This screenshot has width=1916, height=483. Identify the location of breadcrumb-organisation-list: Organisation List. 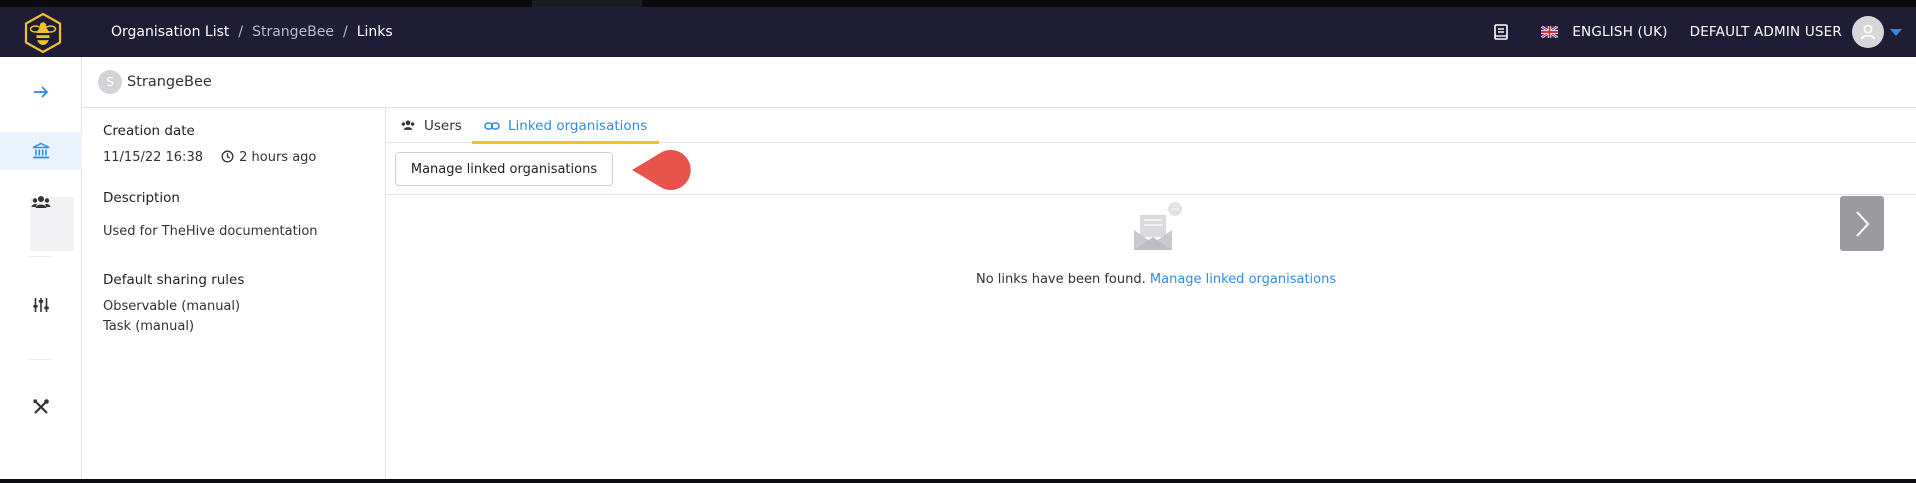
(170, 32).